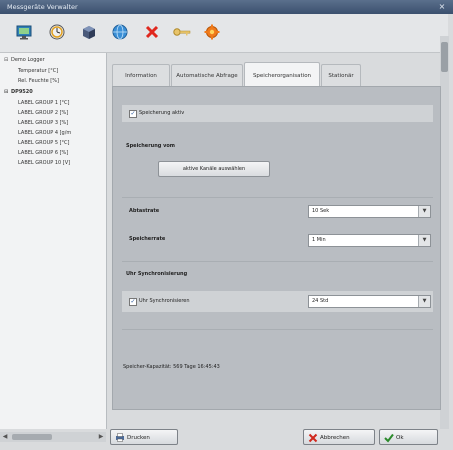  Describe the element at coordinates (369, 211) in the screenshot. I see `measure-rate-select: 10 Sek ▼` at that location.